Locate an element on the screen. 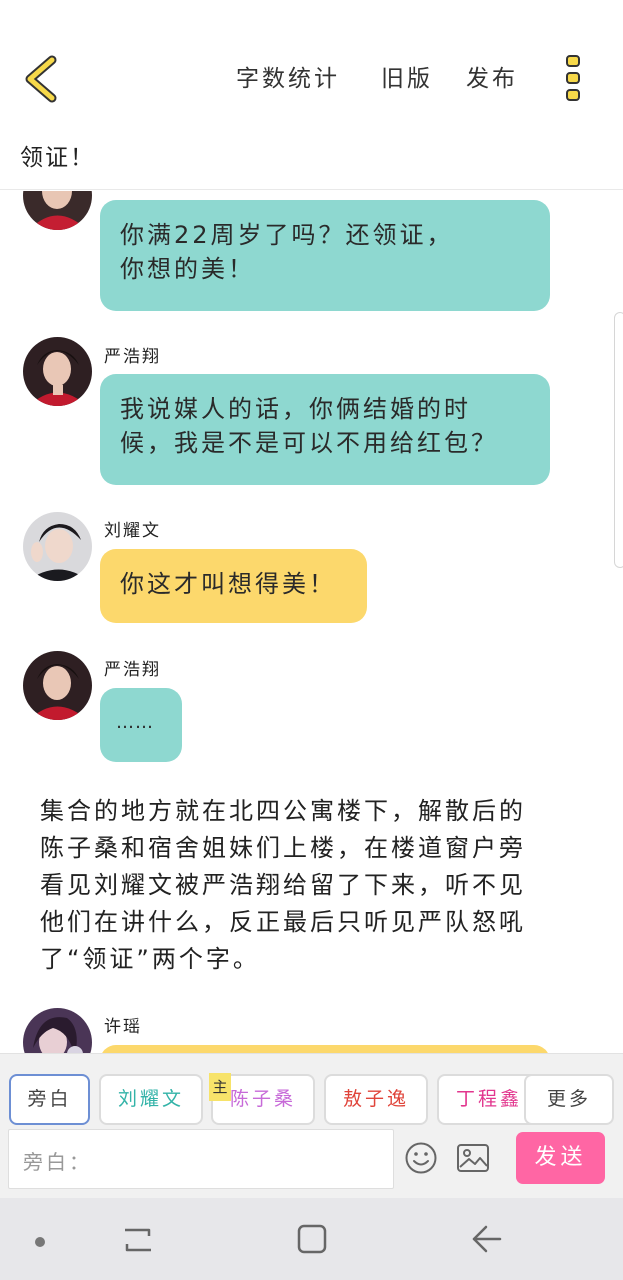 This screenshot has width=623, height=1280. role-chip-label: 旁白 is located at coordinates (49, 1099).